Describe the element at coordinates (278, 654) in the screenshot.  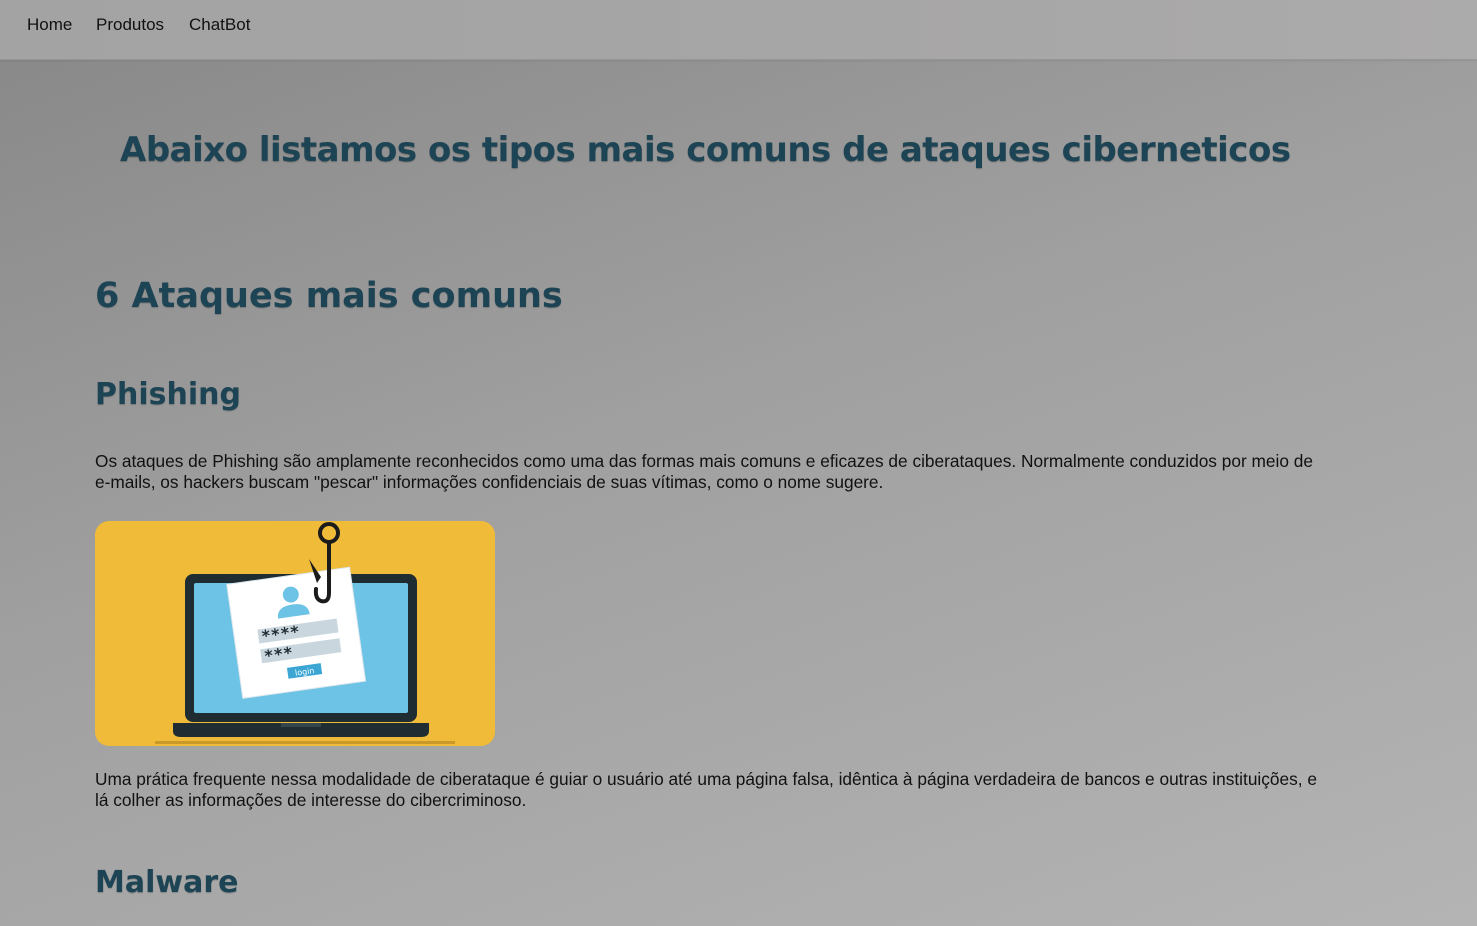
I see `password-mask-2: ***` at that location.